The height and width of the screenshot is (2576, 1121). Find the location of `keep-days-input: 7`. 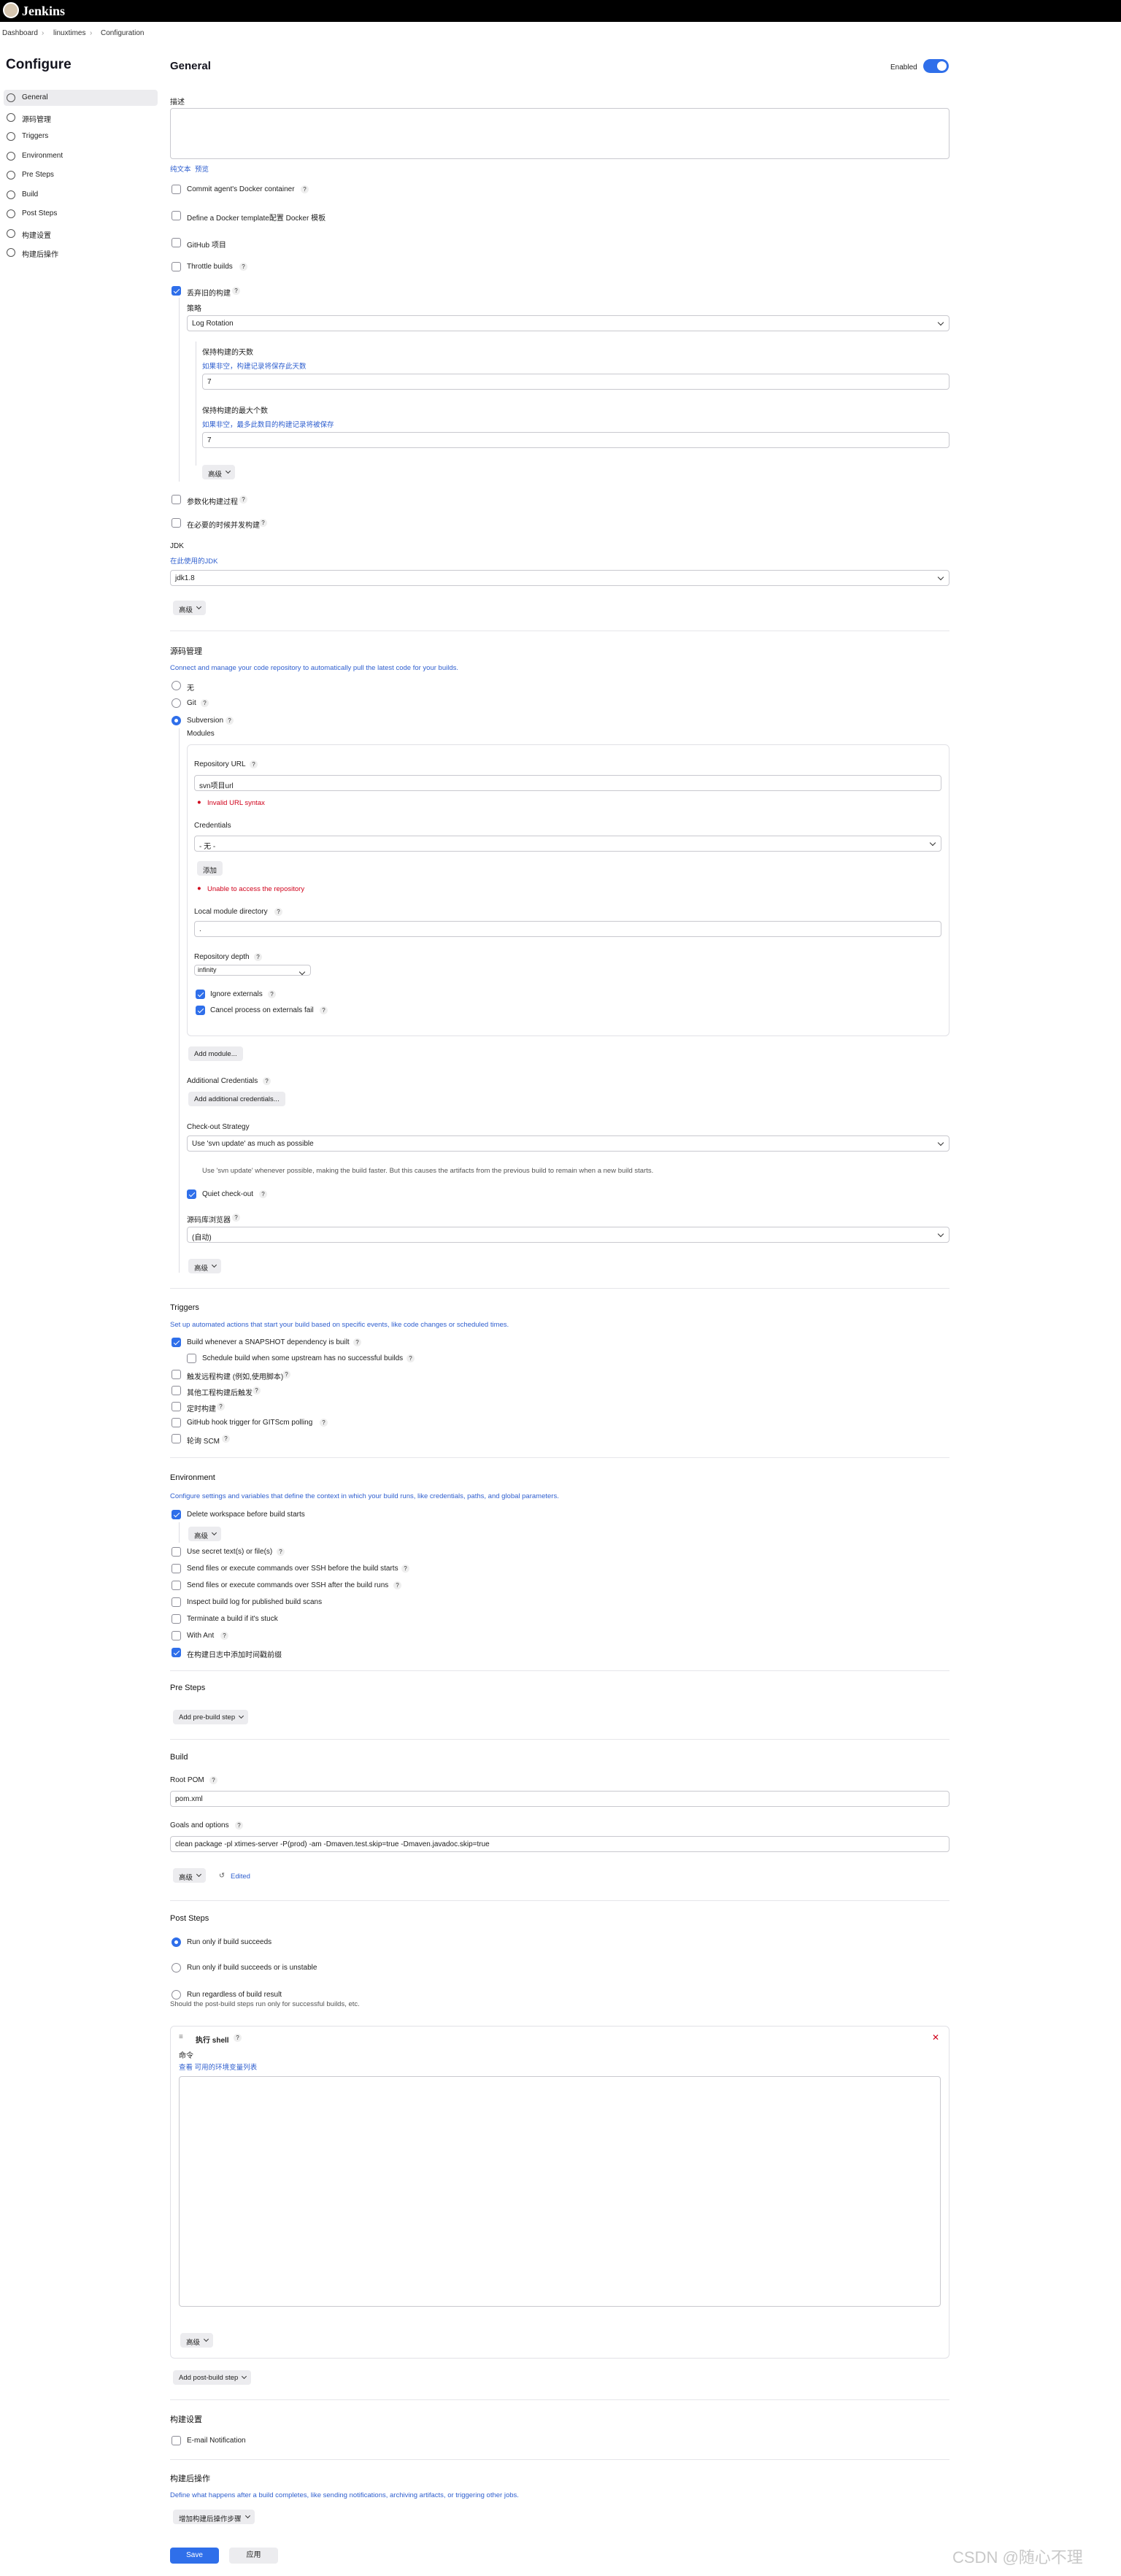

keep-days-input: 7 is located at coordinates (575, 382).